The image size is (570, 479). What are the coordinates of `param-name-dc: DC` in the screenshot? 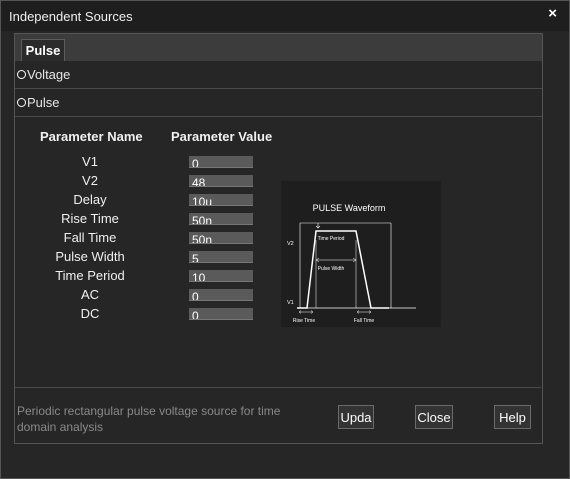 It's located at (90, 313).